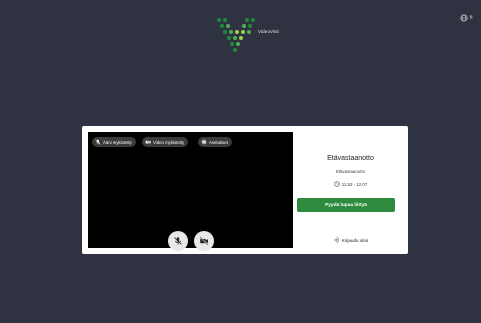  I want to click on videovisit-logo: VideoVisit, so click(251, 35).